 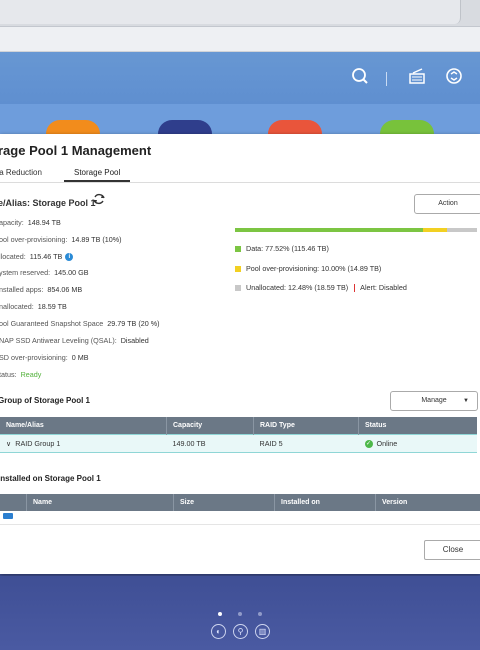 I want to click on header-separator, so click(x=386, y=79).